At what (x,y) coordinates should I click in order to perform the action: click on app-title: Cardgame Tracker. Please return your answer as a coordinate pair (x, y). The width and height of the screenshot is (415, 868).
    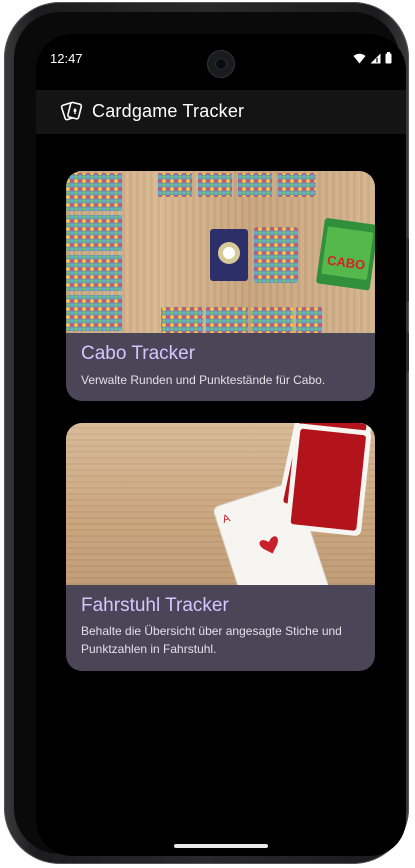
    Looking at the image, I should click on (168, 111).